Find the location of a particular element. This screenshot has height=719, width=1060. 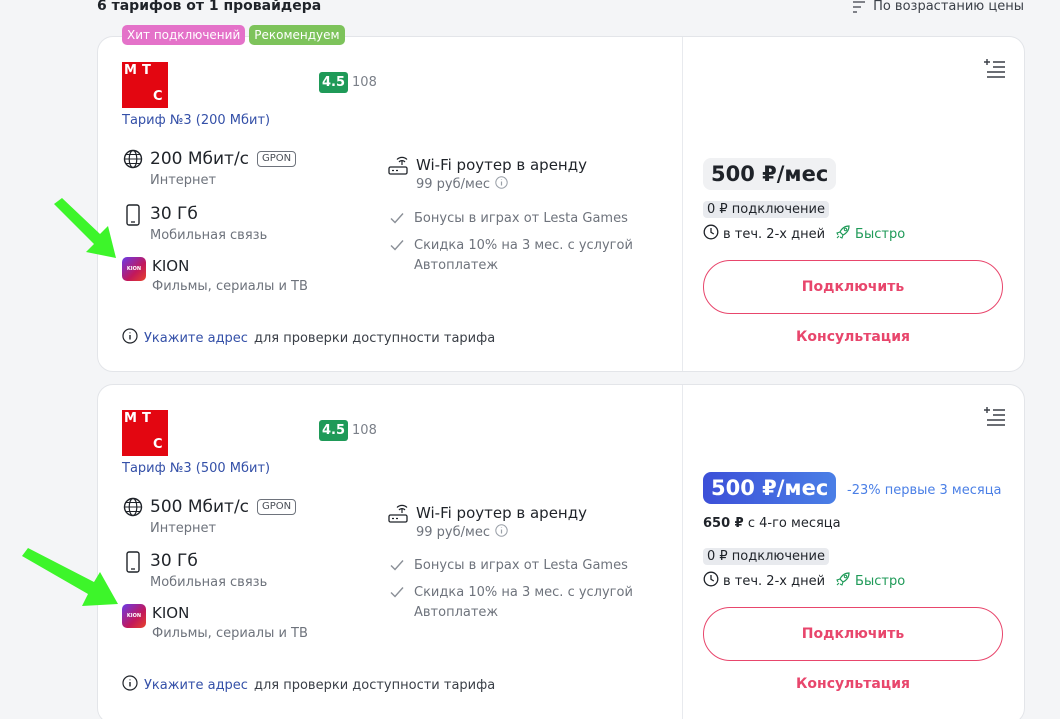

sort-dropdown: По возрастанию цены is located at coordinates (937, 7).